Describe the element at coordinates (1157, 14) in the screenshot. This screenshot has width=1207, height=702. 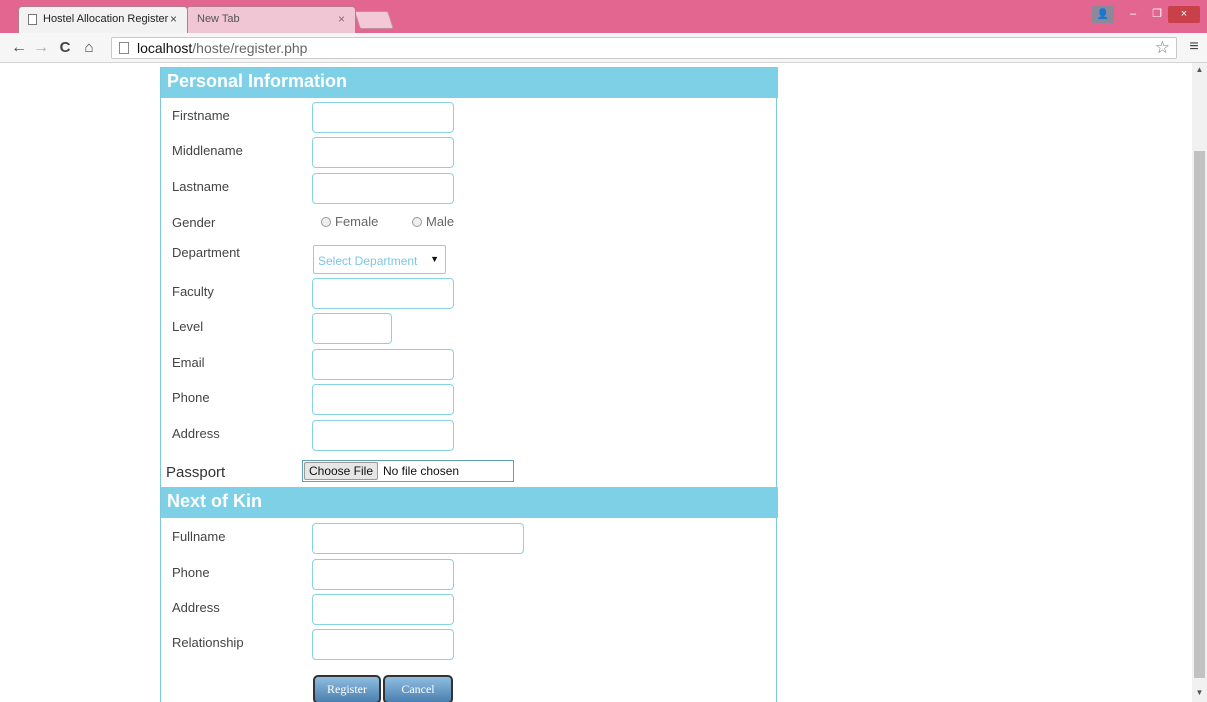
I see `maximize-icon: ❐` at that location.